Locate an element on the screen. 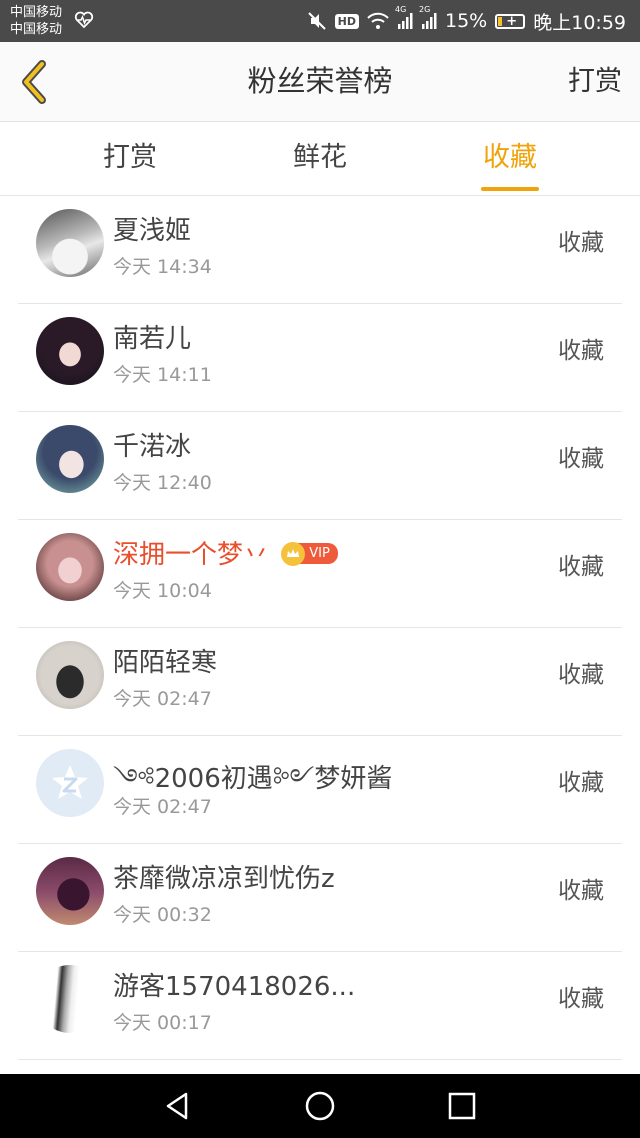 This screenshot has width=640, height=1138. tab-reward: 打赏 is located at coordinates (130, 158).